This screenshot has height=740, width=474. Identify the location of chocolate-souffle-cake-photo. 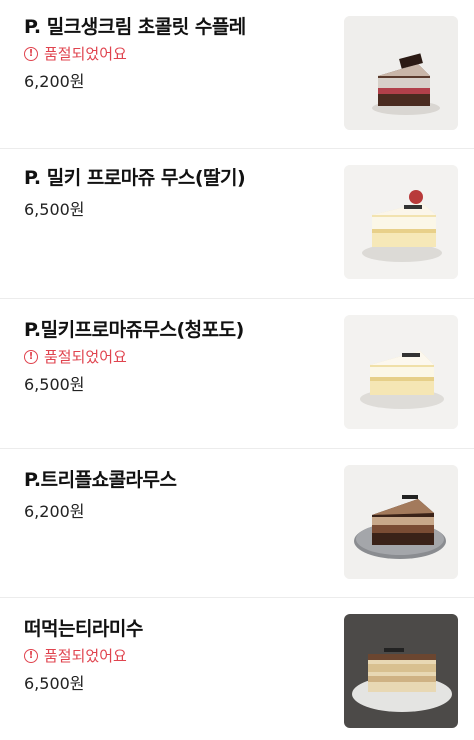
(401, 73).